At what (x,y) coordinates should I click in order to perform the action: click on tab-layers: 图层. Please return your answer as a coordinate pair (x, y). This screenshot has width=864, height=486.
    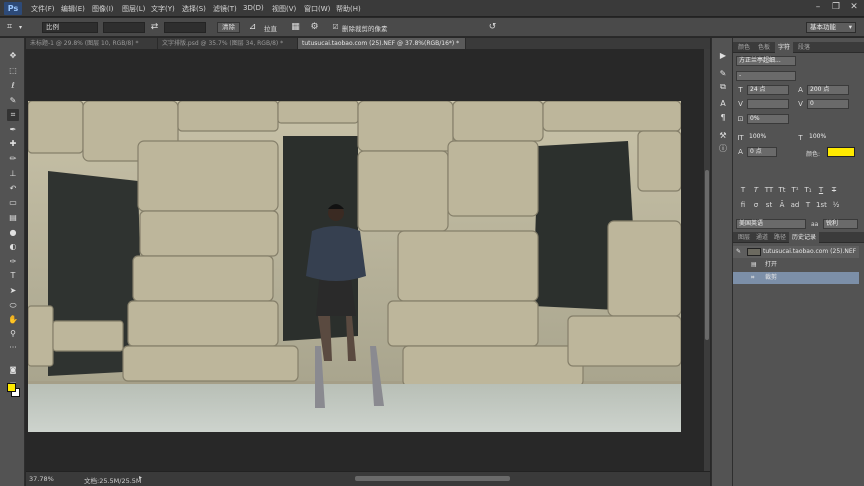
    Looking at the image, I should click on (744, 237).